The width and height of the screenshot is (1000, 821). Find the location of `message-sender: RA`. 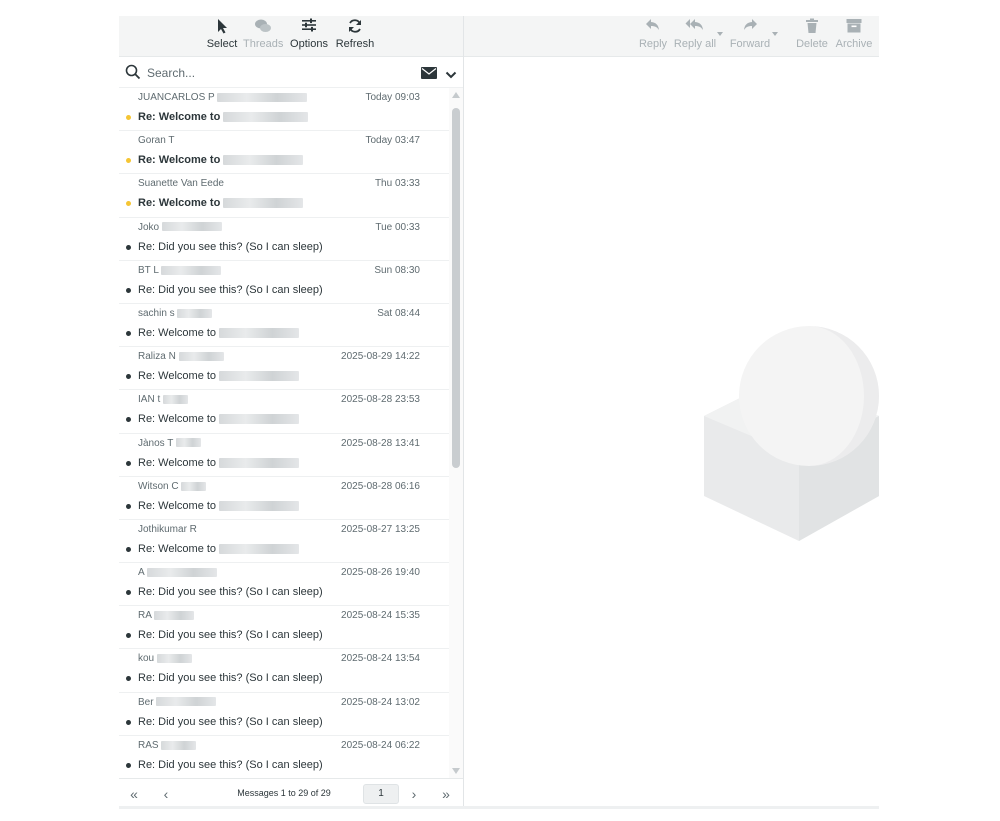

message-sender: RA is located at coordinates (166, 615).